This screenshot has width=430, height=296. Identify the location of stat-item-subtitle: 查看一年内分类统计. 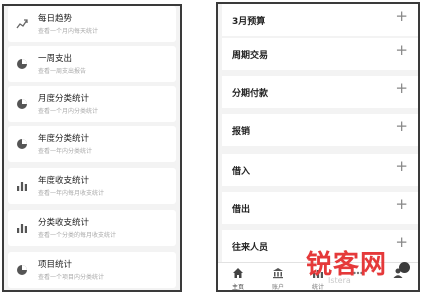
(65, 151).